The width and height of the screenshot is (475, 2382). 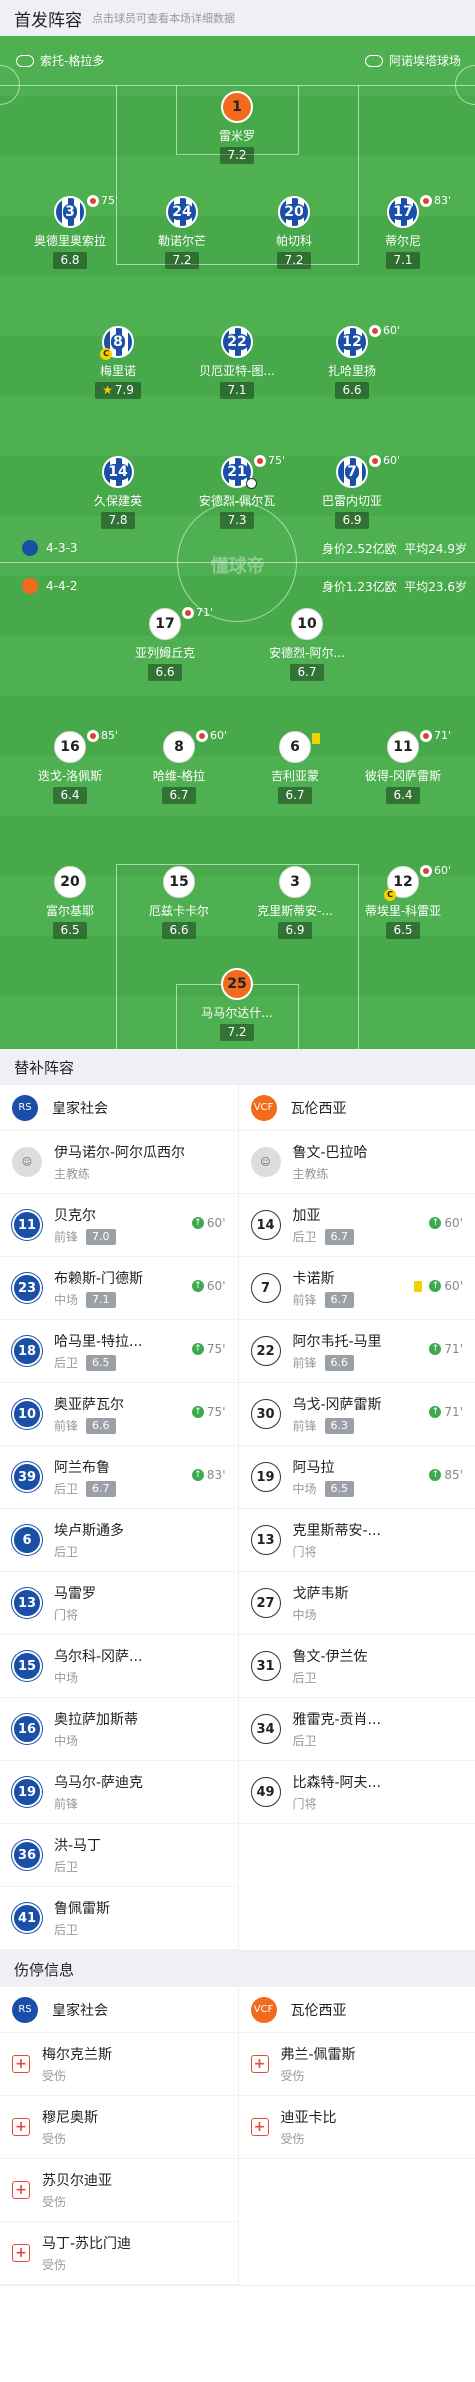 I want to click on player-position: 门将, so click(x=304, y=1804).